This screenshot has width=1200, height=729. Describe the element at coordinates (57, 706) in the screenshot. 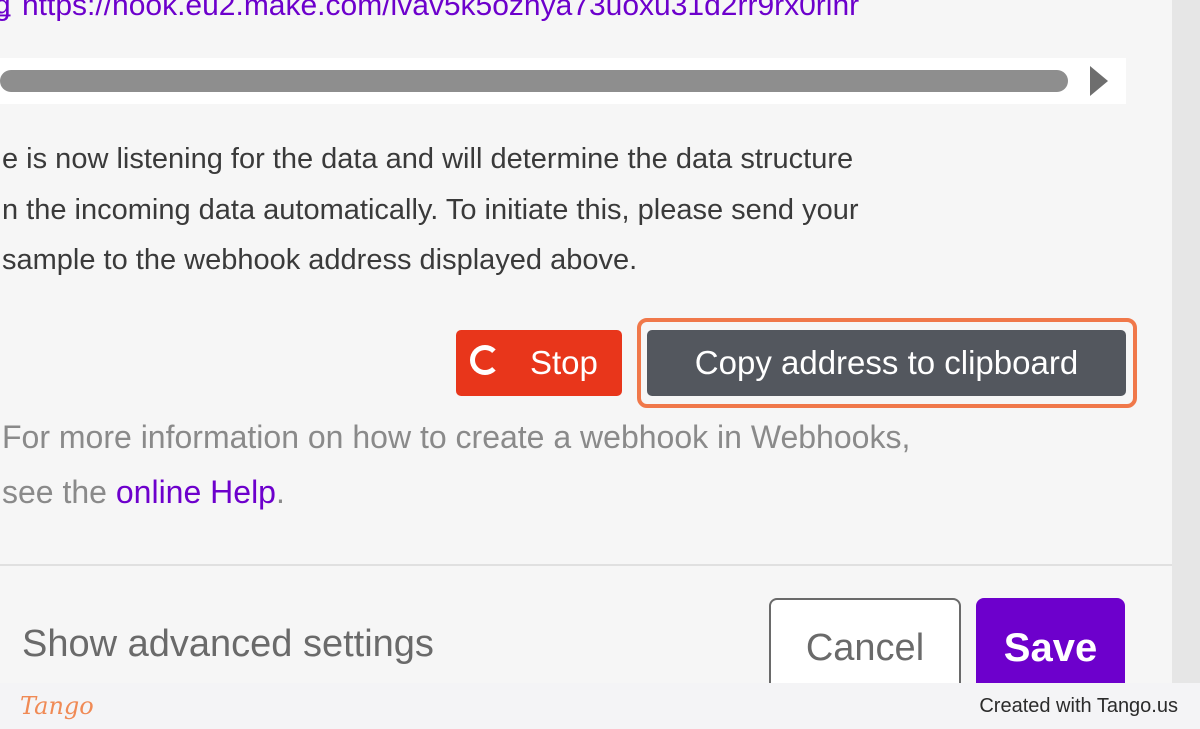

I see `tango-logo: Tango` at that location.